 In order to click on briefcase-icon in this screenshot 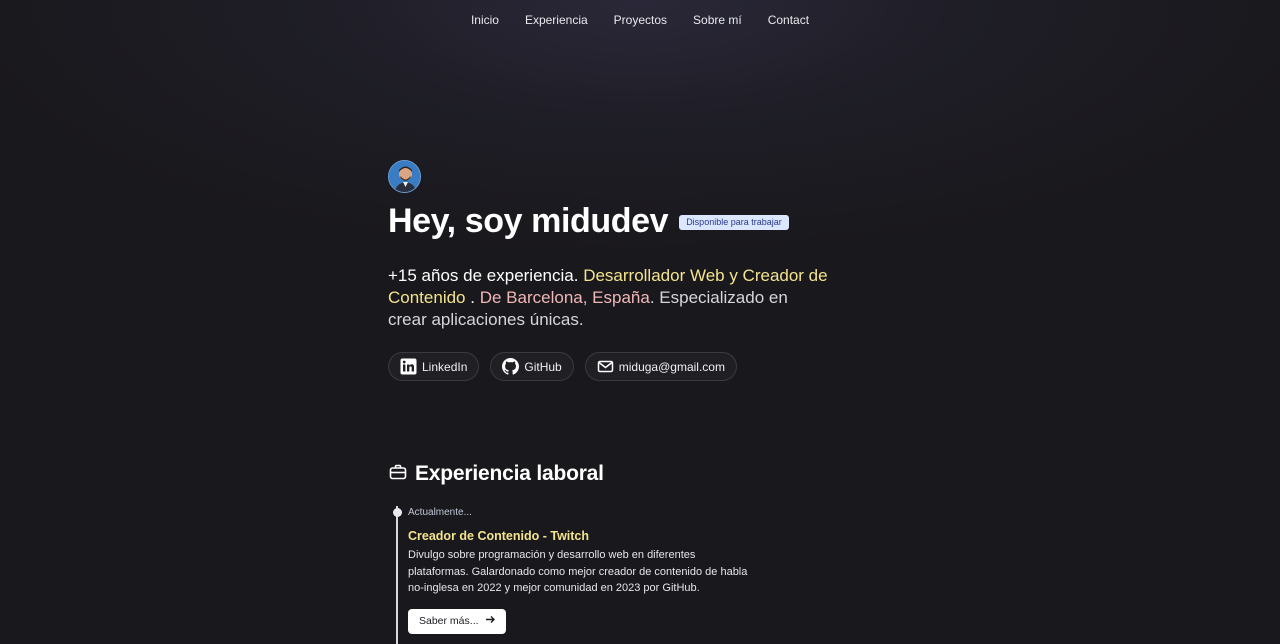, I will do `click(398, 474)`.